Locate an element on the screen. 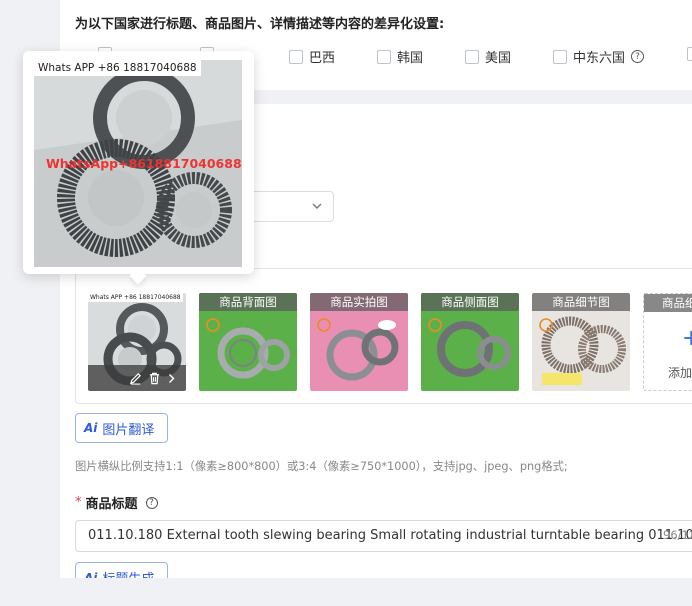 Image resolution: width=692 pixels, height=606 pixels. edit-icon is located at coordinates (135, 378).